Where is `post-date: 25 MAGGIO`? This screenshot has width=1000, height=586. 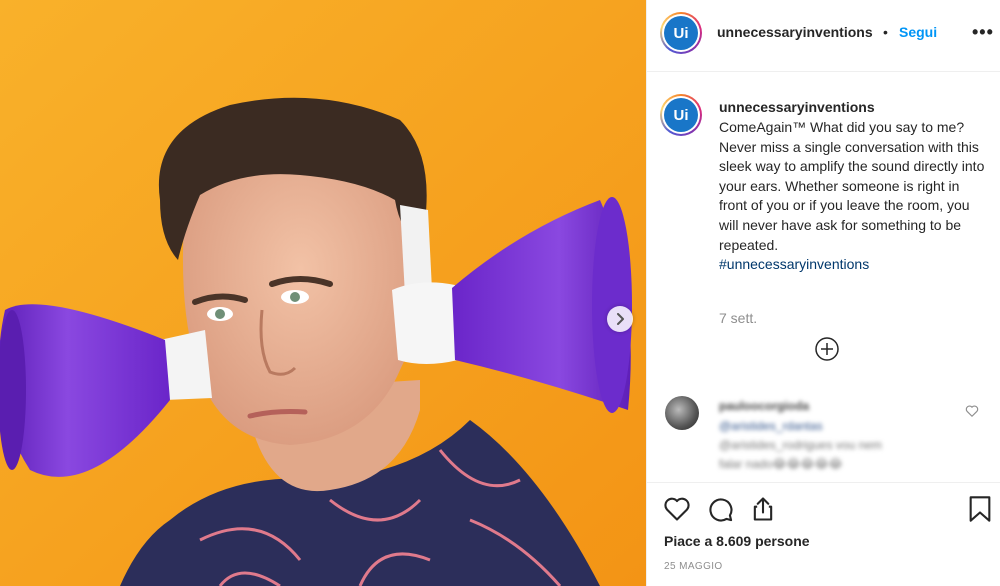
post-date: 25 MAGGIO is located at coordinates (693, 566).